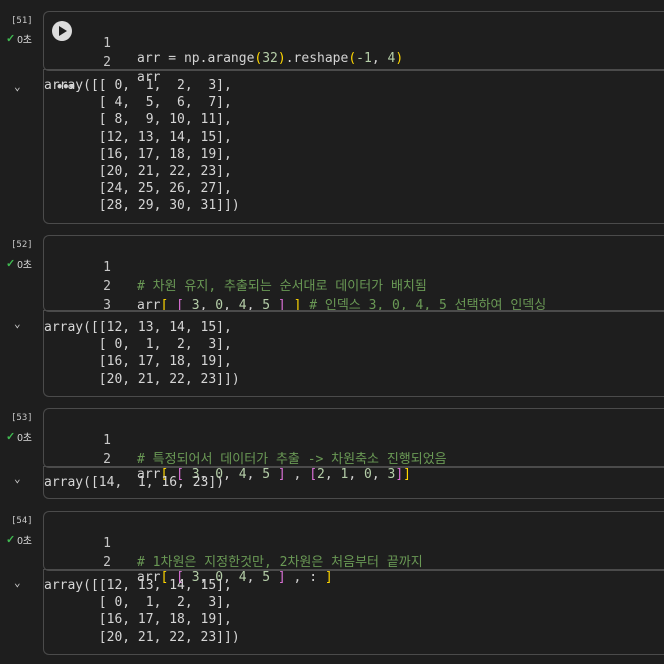 This screenshot has height=664, width=664. I want to click on code-line: 2 arr[ [ 3, 0, 4, 5 ] , : ], so click(190, 562).